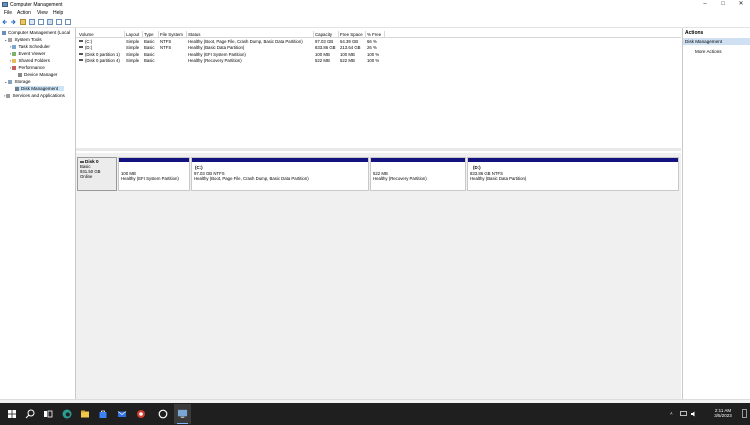  I want to click on cell-status: Healthy (Recovery Partition), so click(215, 60).